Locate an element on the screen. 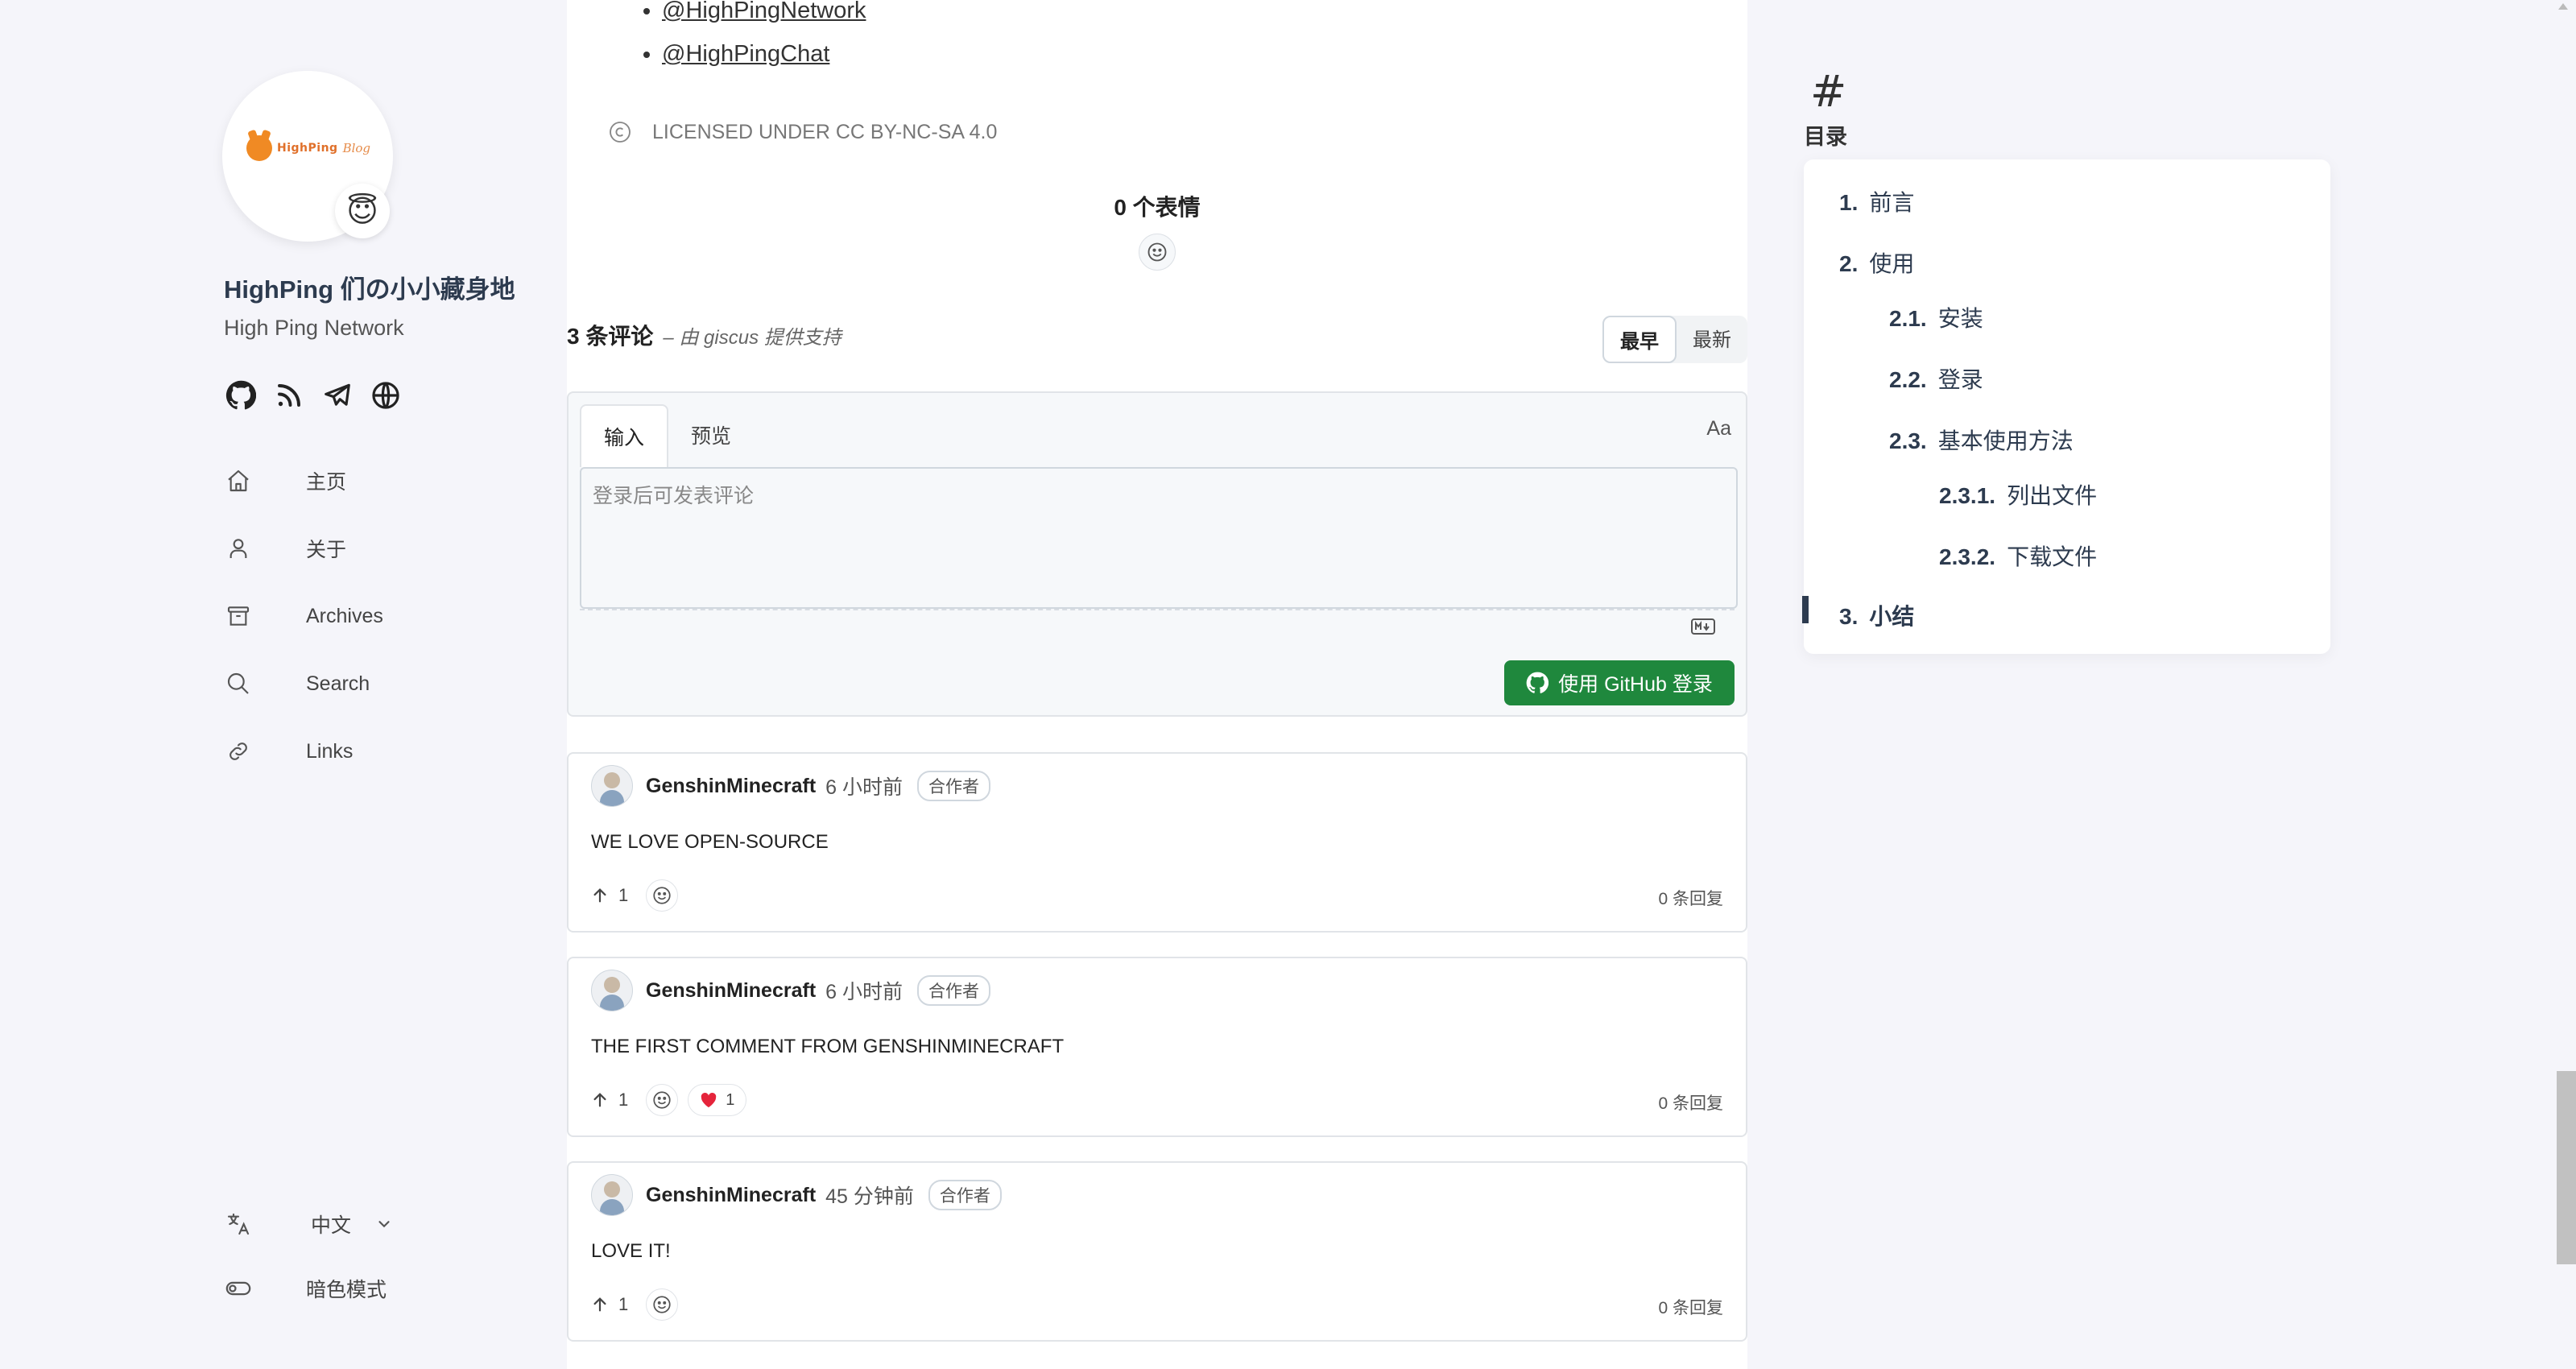  reactions-section: 0 个表情 is located at coordinates (1157, 231).